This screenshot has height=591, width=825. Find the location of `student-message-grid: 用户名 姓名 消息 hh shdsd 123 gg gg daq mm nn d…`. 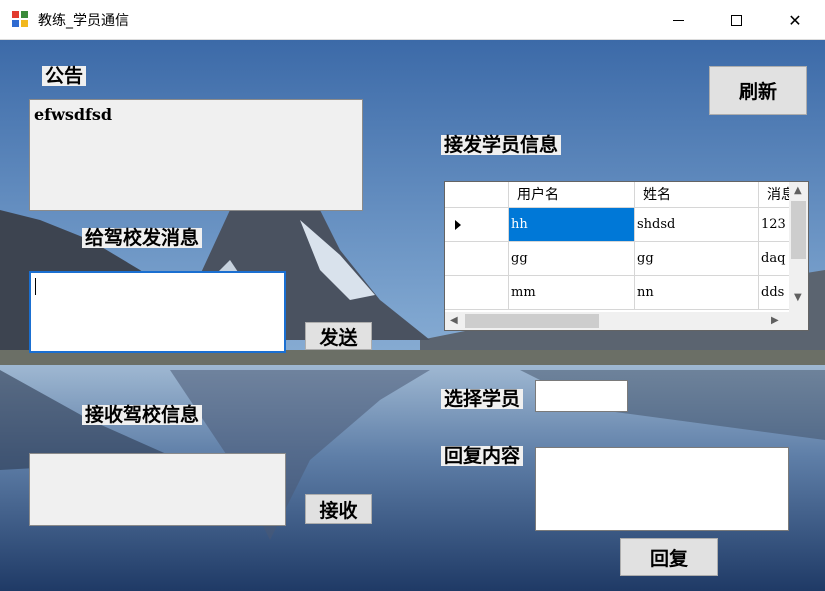

student-message-grid: 用户名 姓名 消息 hh shdsd 123 gg gg daq mm nn d… is located at coordinates (626, 256).